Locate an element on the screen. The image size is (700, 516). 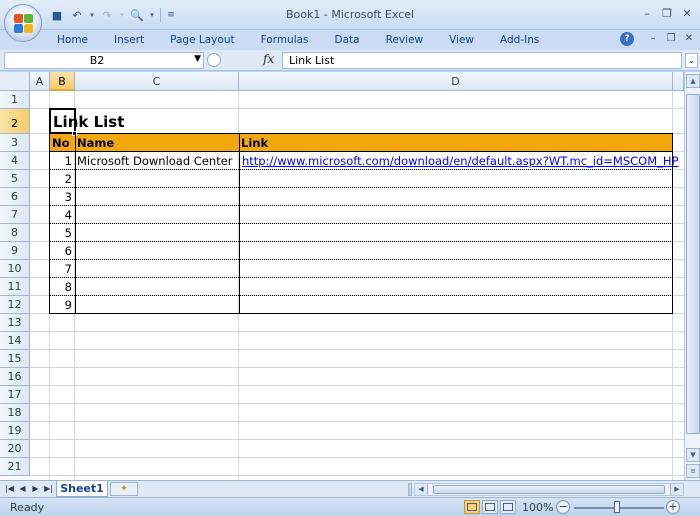
row-header-18: 18 is located at coordinates (15, 413).